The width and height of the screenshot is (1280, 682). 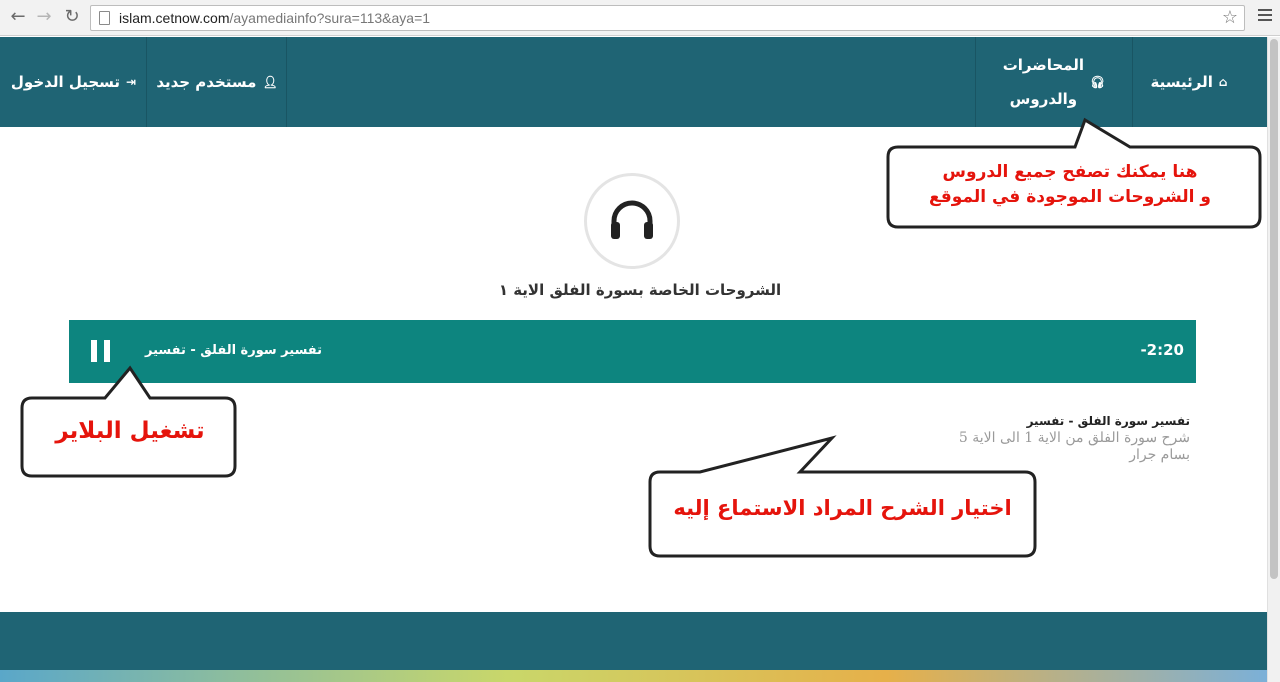 What do you see at coordinates (1043, 65) in the screenshot?
I see `nav-lectures-line1: المحاضرات` at bounding box center [1043, 65].